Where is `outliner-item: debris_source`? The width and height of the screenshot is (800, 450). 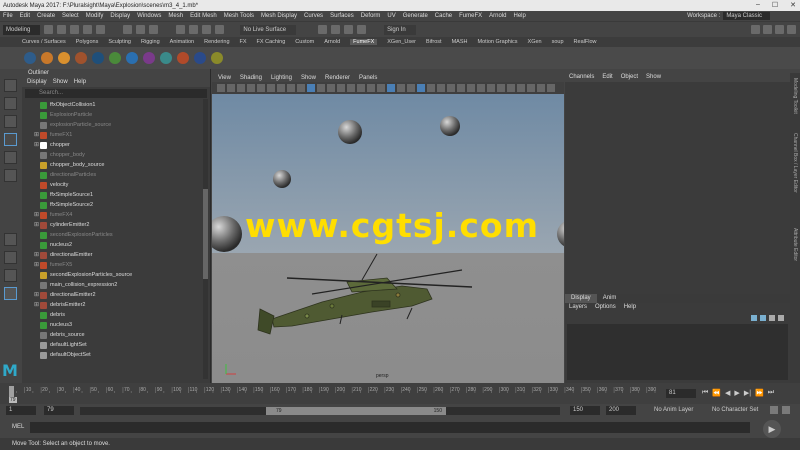
outliner-item: debris_source is located at coordinates (116, 335).